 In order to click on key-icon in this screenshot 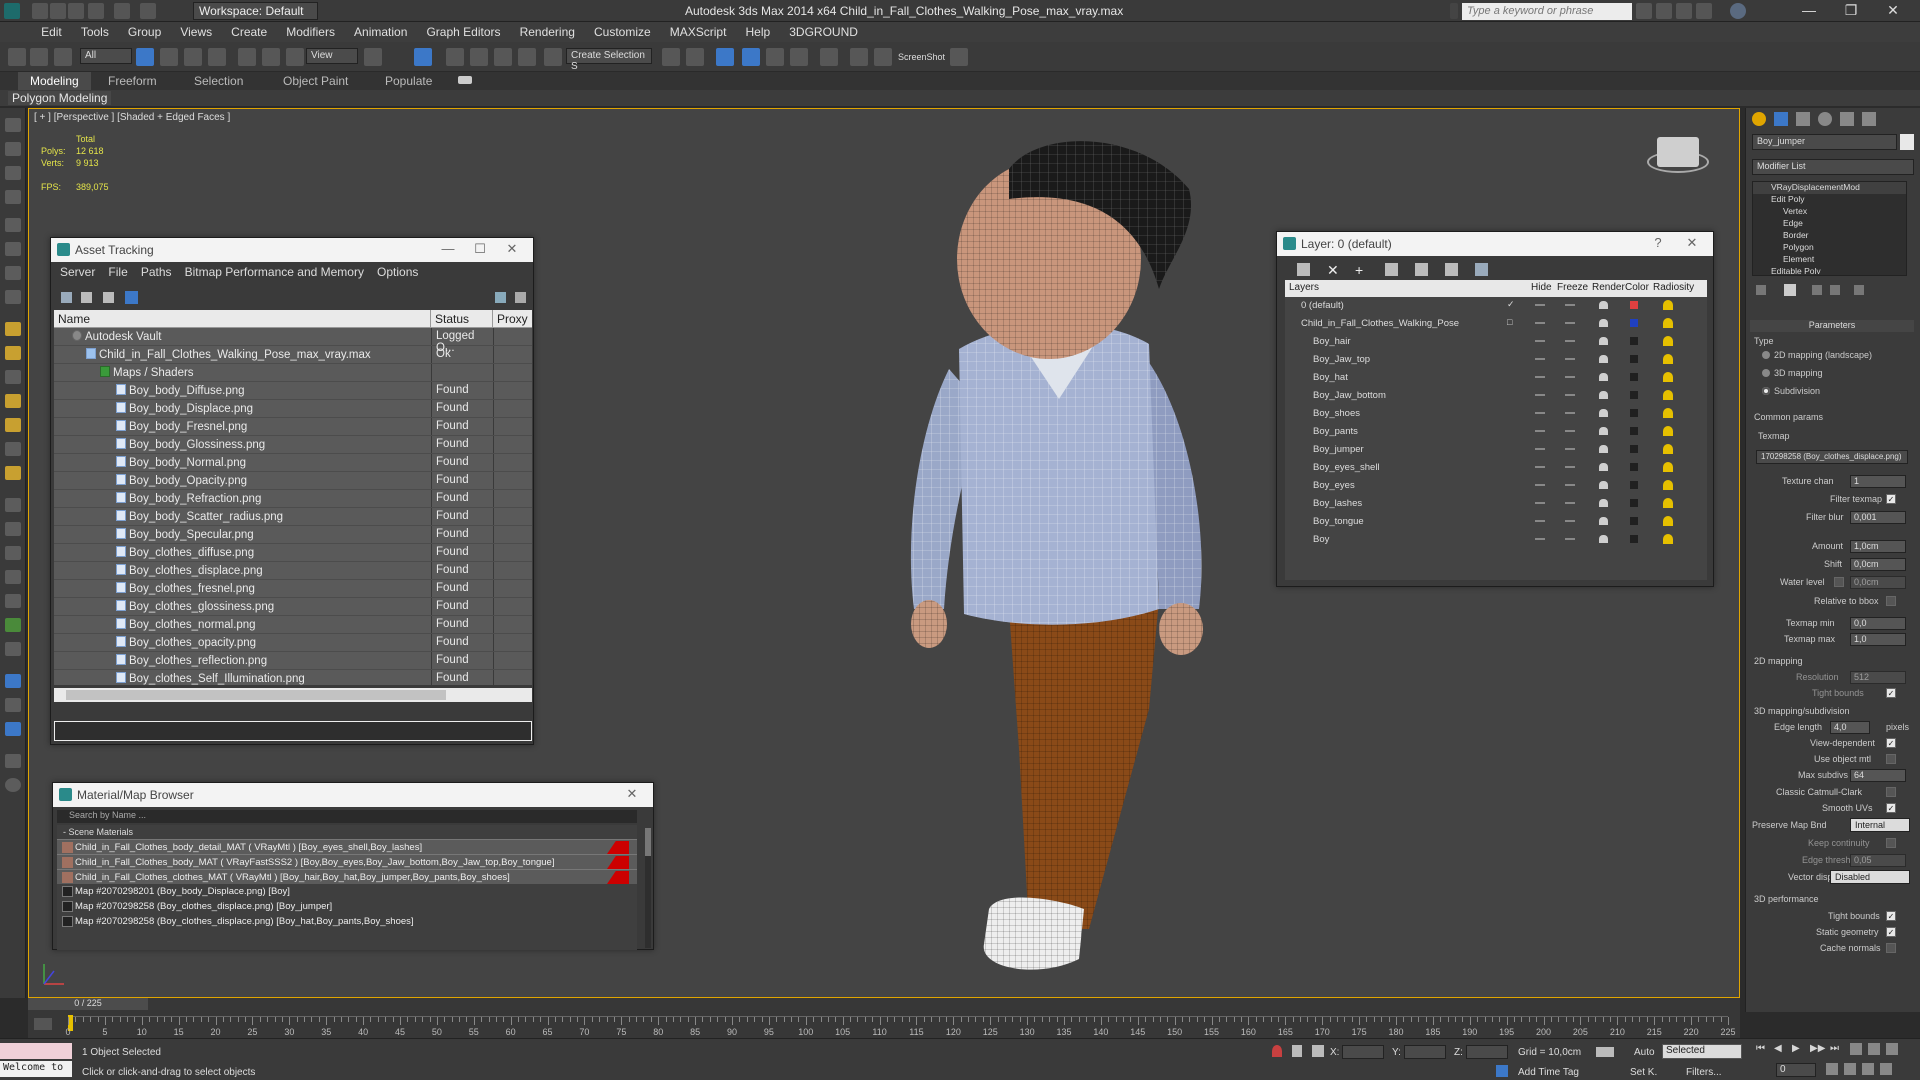, I will do `click(1605, 1052)`.